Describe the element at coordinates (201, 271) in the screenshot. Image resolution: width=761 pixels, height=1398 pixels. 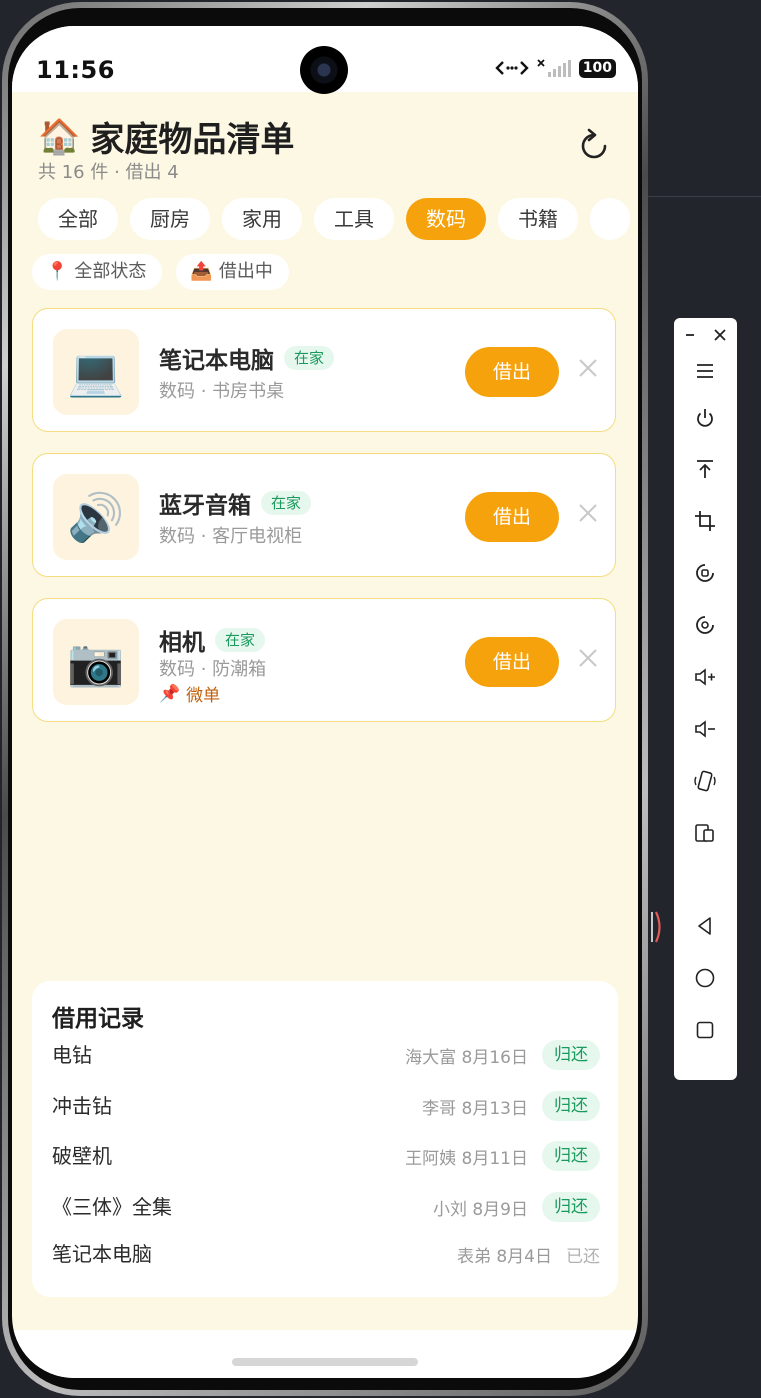
I see `outbox-icon: 📤` at that location.